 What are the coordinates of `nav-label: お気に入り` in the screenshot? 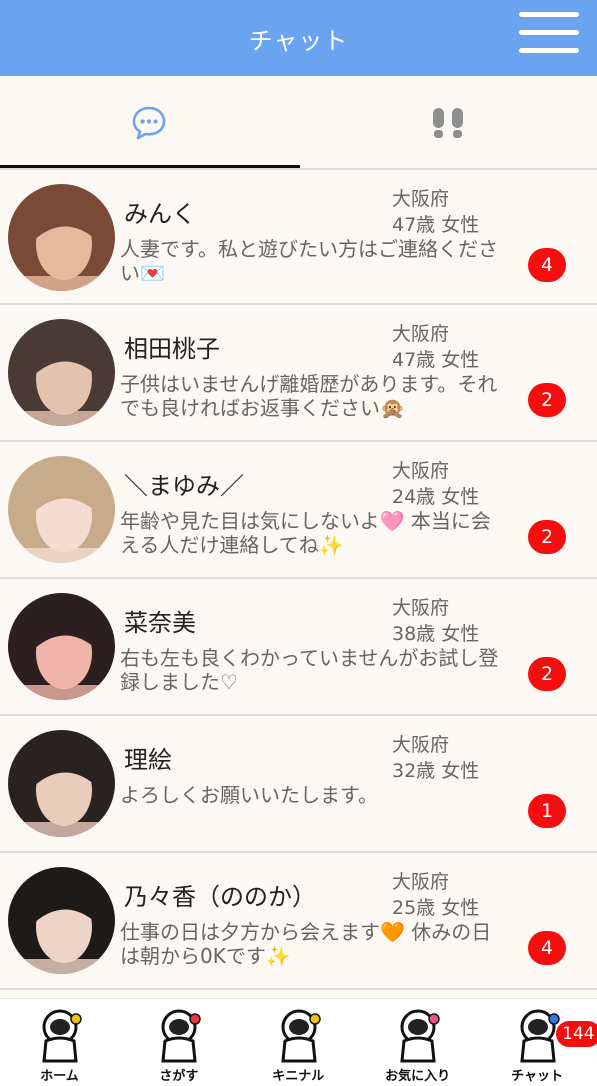 It's located at (418, 1076).